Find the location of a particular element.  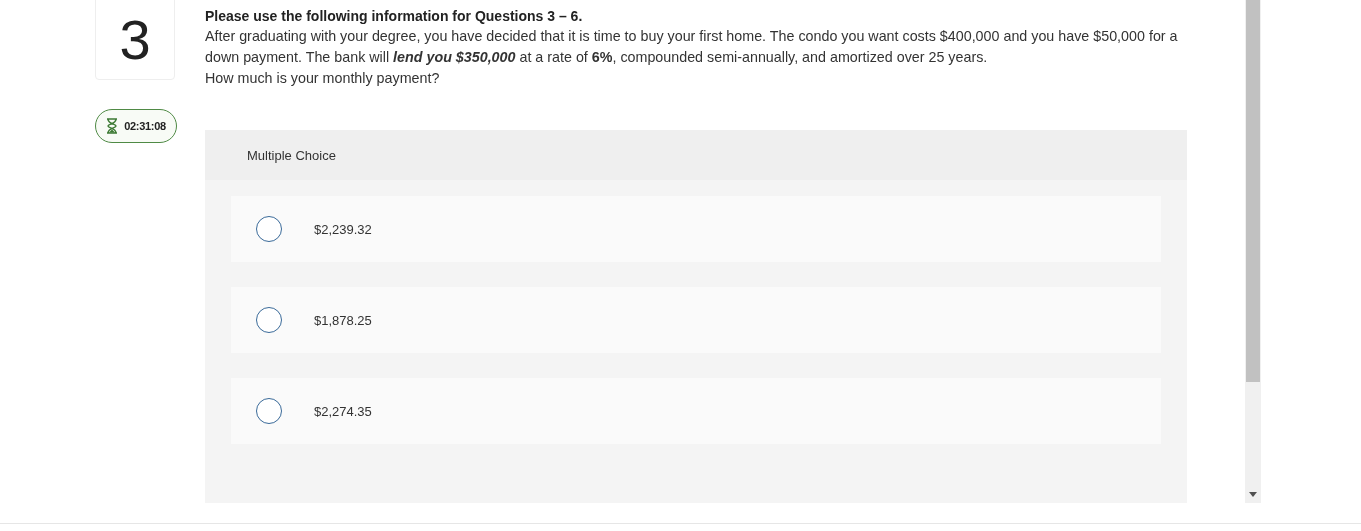

question-heading: Please use the following information for Questions 3 – 6. is located at coordinates (394, 16).